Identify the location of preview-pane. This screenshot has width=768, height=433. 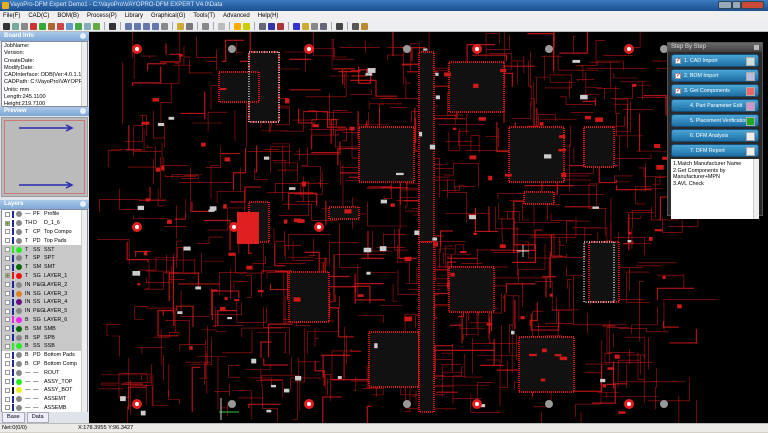
(44, 157).